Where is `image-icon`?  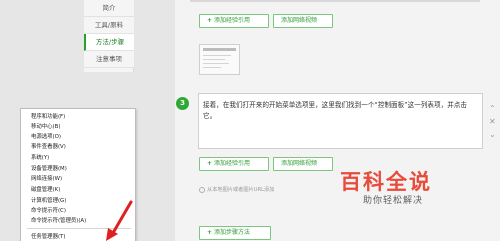 image-icon is located at coordinates (202, 189).